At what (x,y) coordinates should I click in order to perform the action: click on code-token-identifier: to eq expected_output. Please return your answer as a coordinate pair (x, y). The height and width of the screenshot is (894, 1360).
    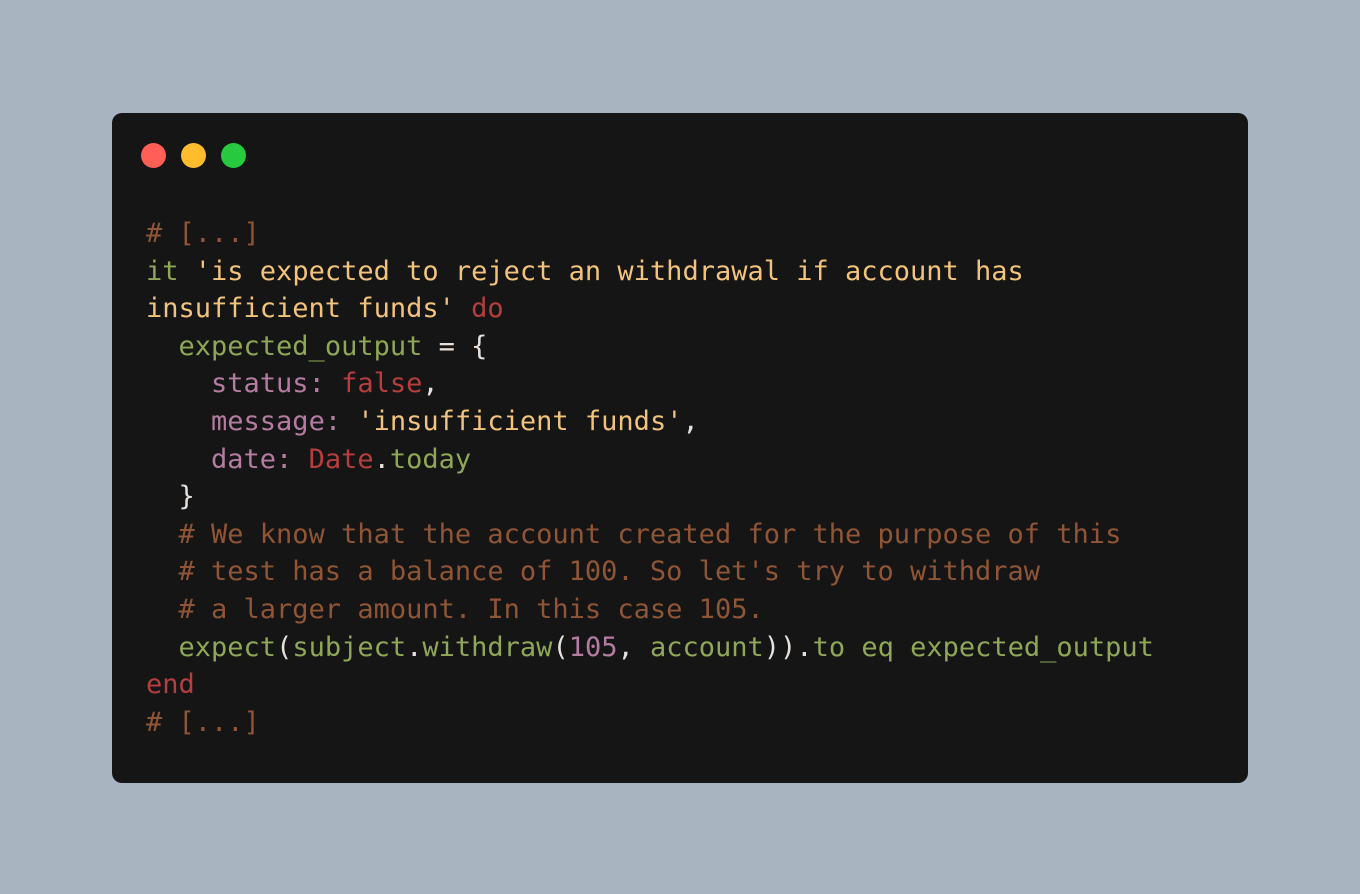
    Looking at the image, I should click on (983, 647).